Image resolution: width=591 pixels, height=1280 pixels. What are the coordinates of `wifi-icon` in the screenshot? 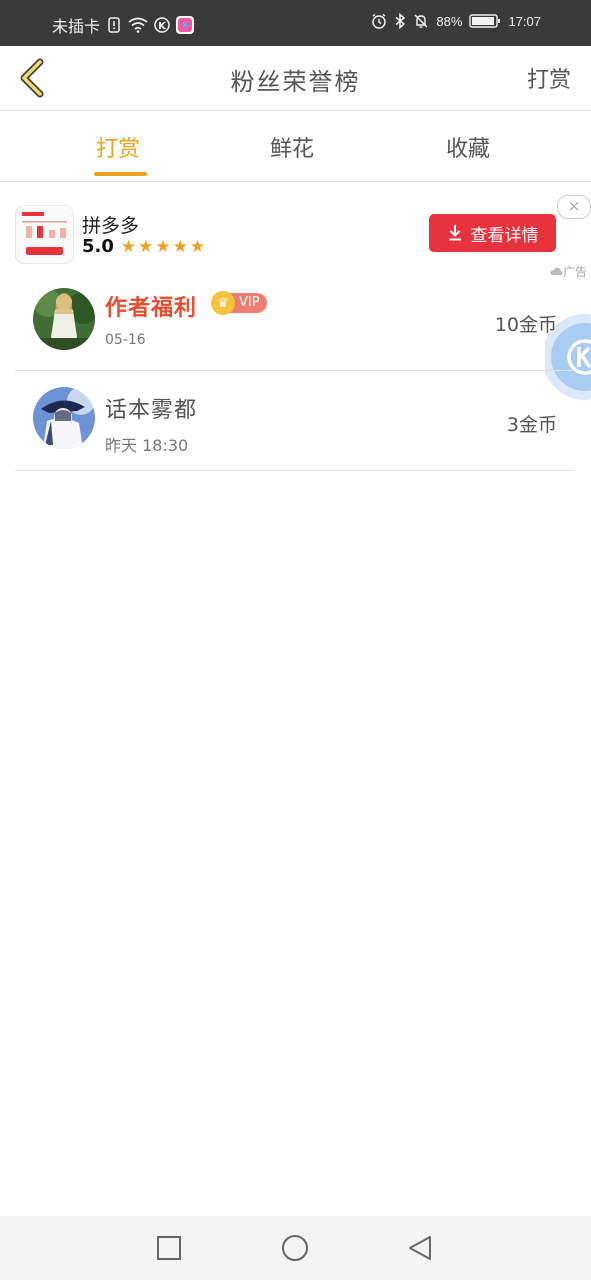 It's located at (138, 25).